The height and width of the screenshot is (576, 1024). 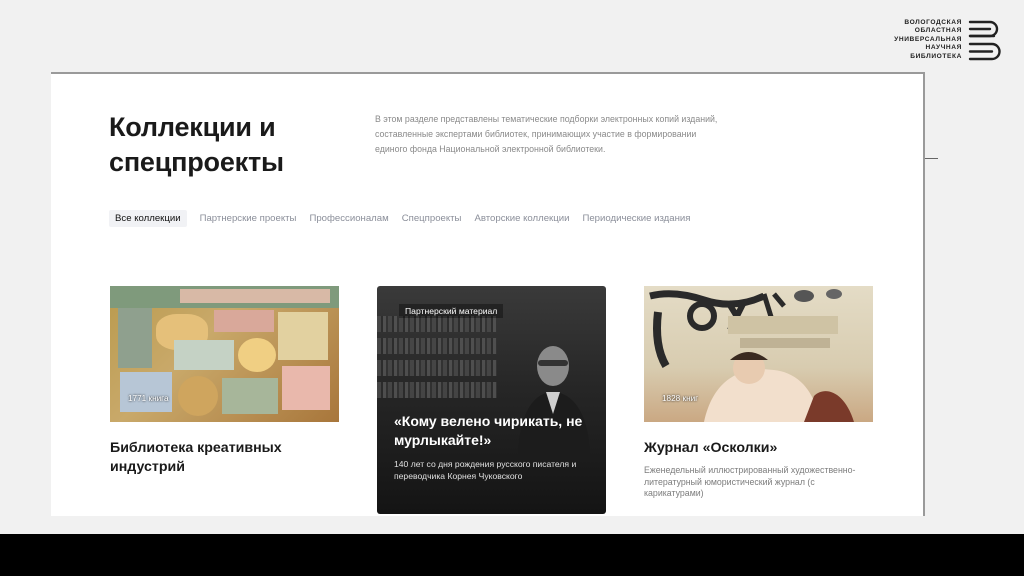 I want to click on tab-all-collections: Все коллекции, so click(x=148, y=218).